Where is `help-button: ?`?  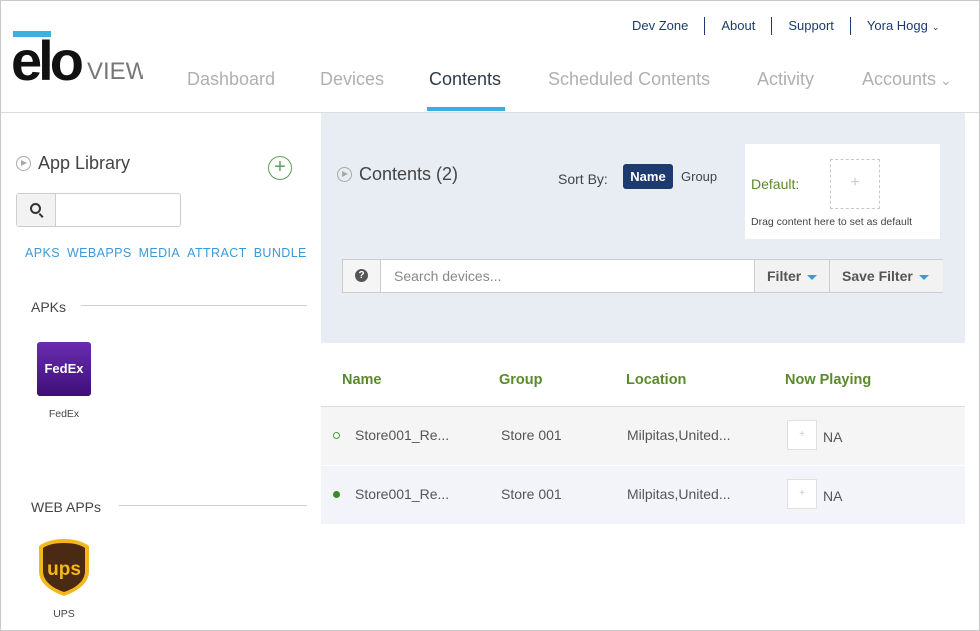
help-button: ? is located at coordinates (362, 276).